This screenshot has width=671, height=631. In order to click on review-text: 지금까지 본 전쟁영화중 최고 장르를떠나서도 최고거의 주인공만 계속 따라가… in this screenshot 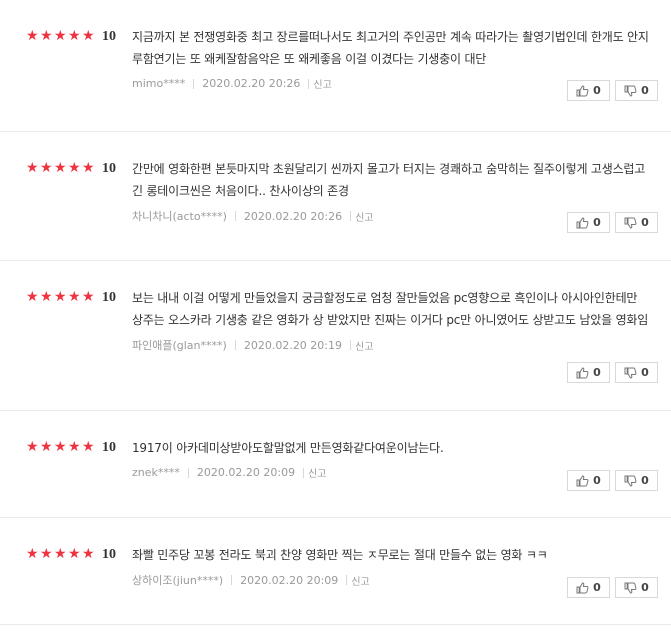, I will do `click(390, 48)`.